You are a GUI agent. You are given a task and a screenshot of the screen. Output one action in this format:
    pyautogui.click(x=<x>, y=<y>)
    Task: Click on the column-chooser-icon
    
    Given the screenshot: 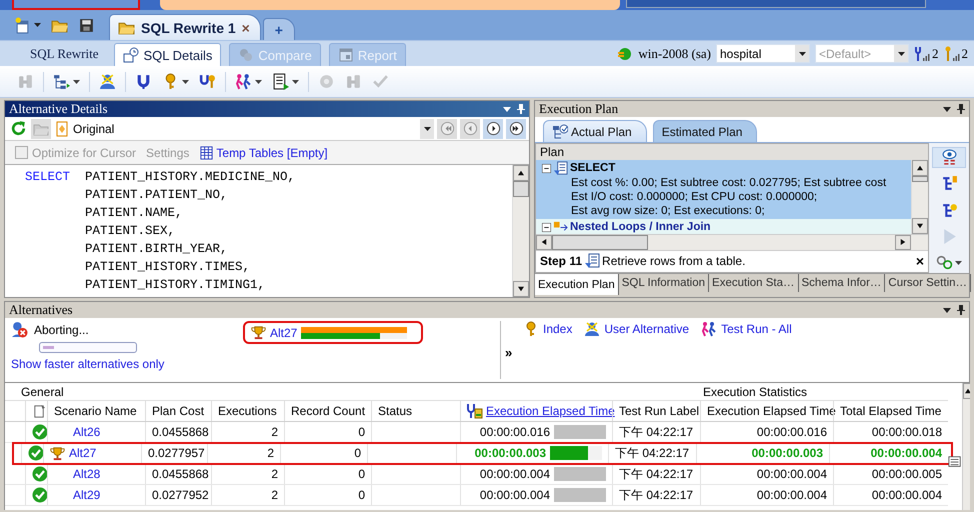 What is the action you would take?
    pyautogui.click(x=39, y=411)
    